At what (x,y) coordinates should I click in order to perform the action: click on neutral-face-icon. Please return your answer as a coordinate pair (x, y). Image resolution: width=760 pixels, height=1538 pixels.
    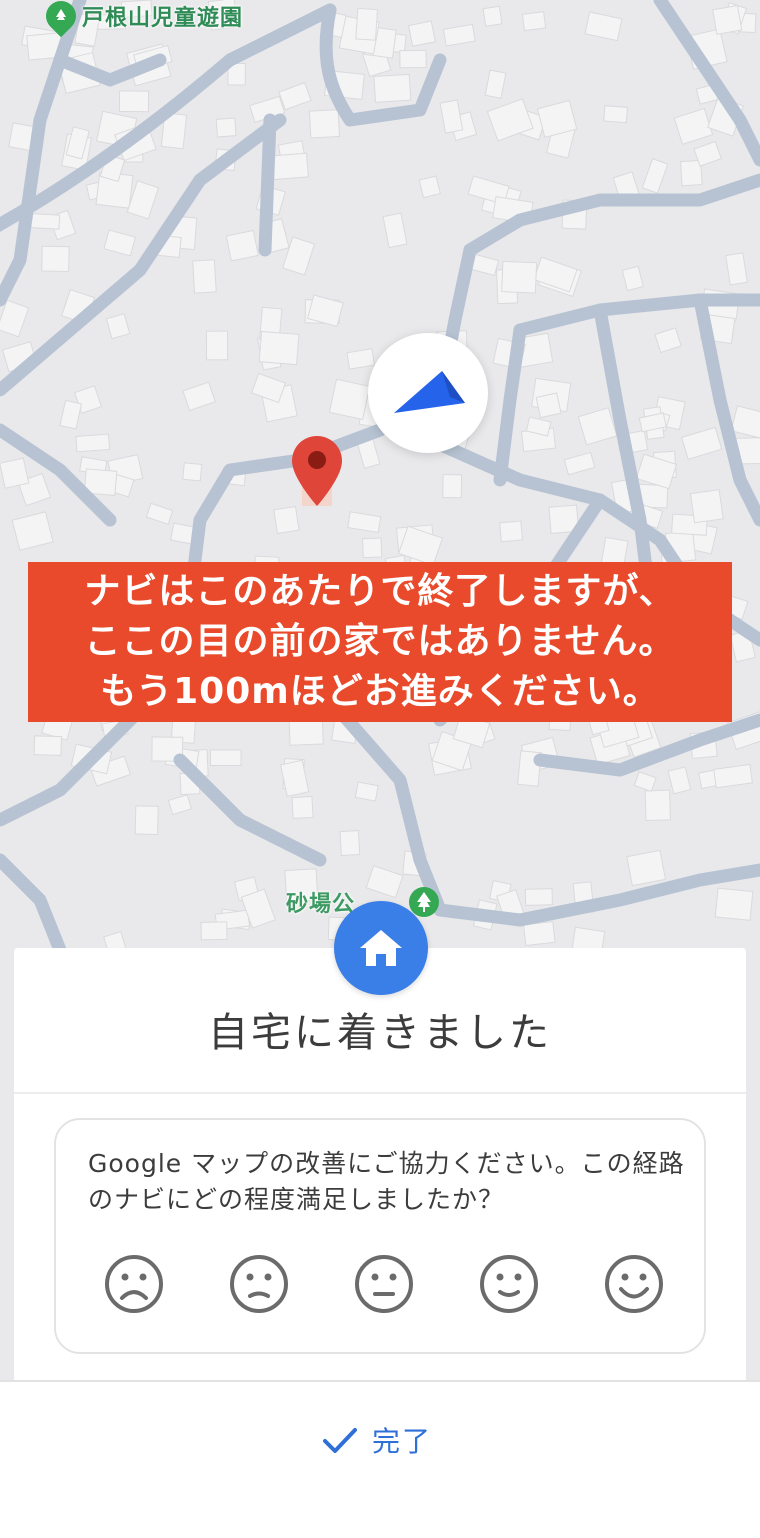
    Looking at the image, I should click on (384, 1284).